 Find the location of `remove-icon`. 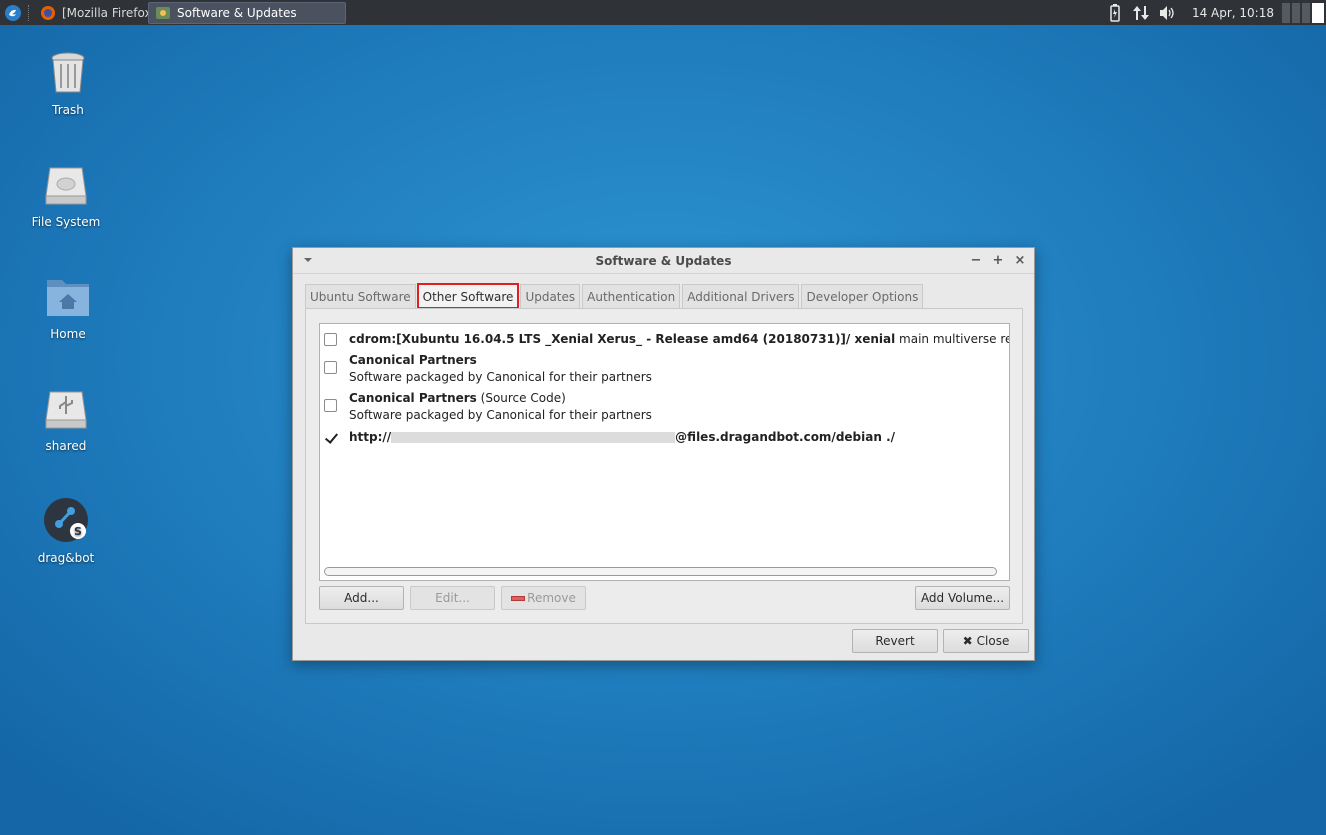

remove-icon is located at coordinates (518, 598).